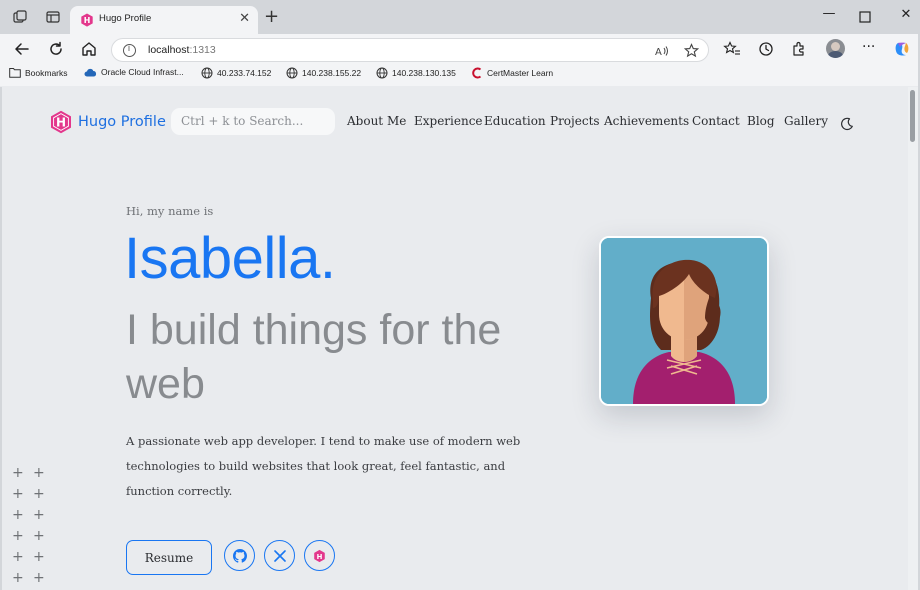 This screenshot has height=590, width=920. Describe the element at coordinates (766, 49) in the screenshot. I see `history-icon` at that location.